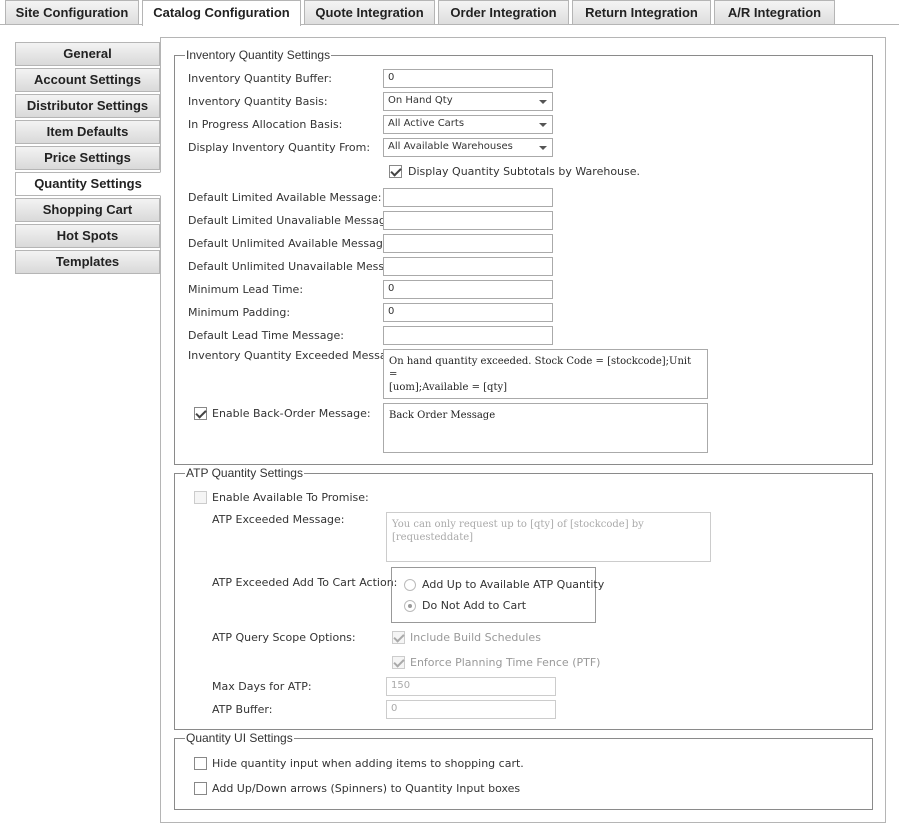 This screenshot has width=899, height=835. Describe the element at coordinates (87, 262) in the screenshot. I see `side-item-templates: Templates` at that location.